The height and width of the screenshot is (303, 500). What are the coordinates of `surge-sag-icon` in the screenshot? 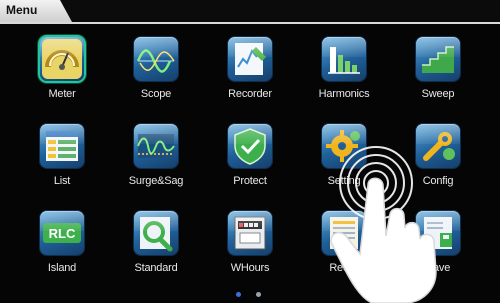 It's located at (156, 146).